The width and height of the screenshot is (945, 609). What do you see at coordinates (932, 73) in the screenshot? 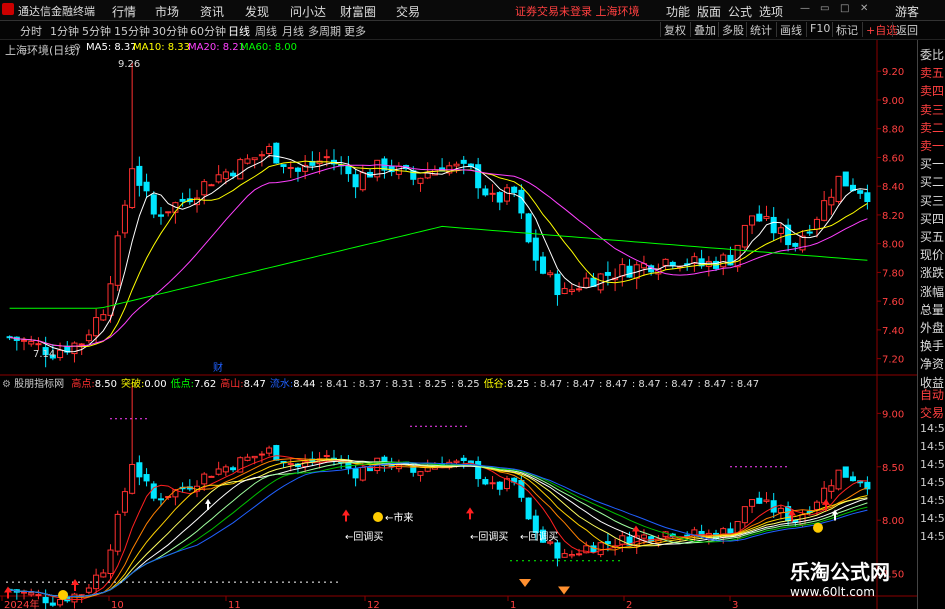
I see `quote-label: 卖五` at bounding box center [932, 73].